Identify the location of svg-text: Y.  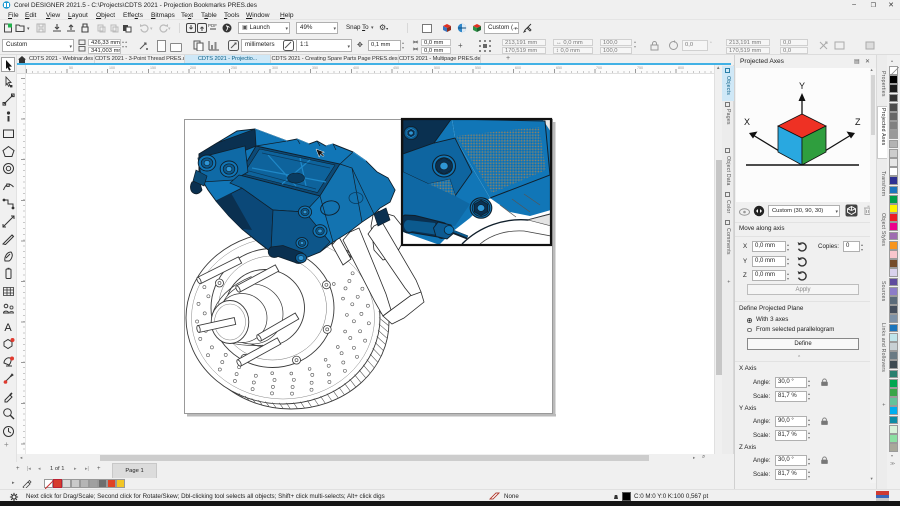
(802, 86).